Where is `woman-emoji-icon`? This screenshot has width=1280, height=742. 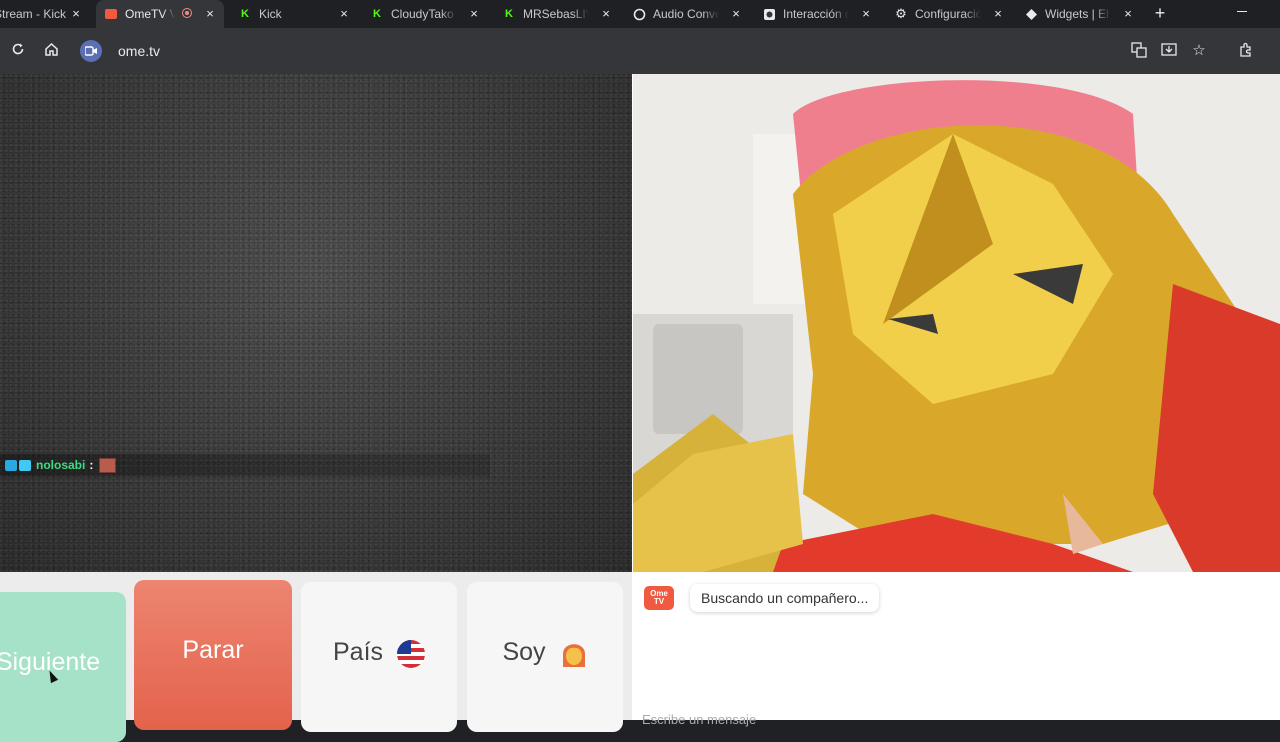
woman-emoji-icon is located at coordinates (574, 653).